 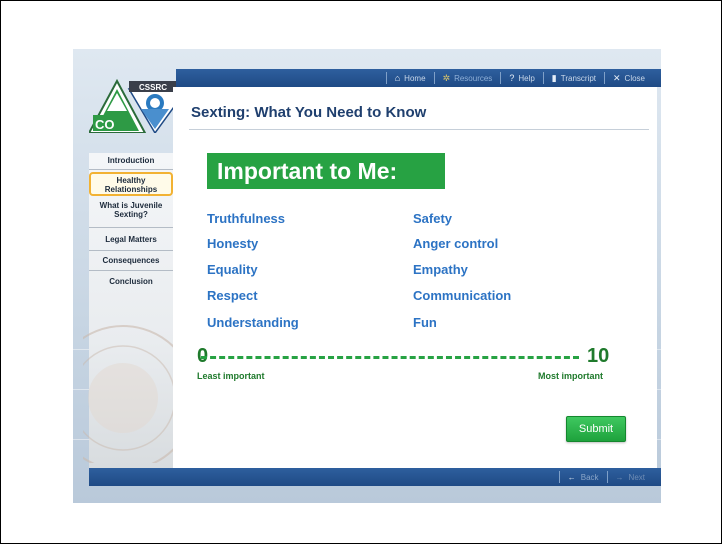 What do you see at coordinates (619, 477) in the screenshot?
I see `arrow-right-icon: →` at bounding box center [619, 477].